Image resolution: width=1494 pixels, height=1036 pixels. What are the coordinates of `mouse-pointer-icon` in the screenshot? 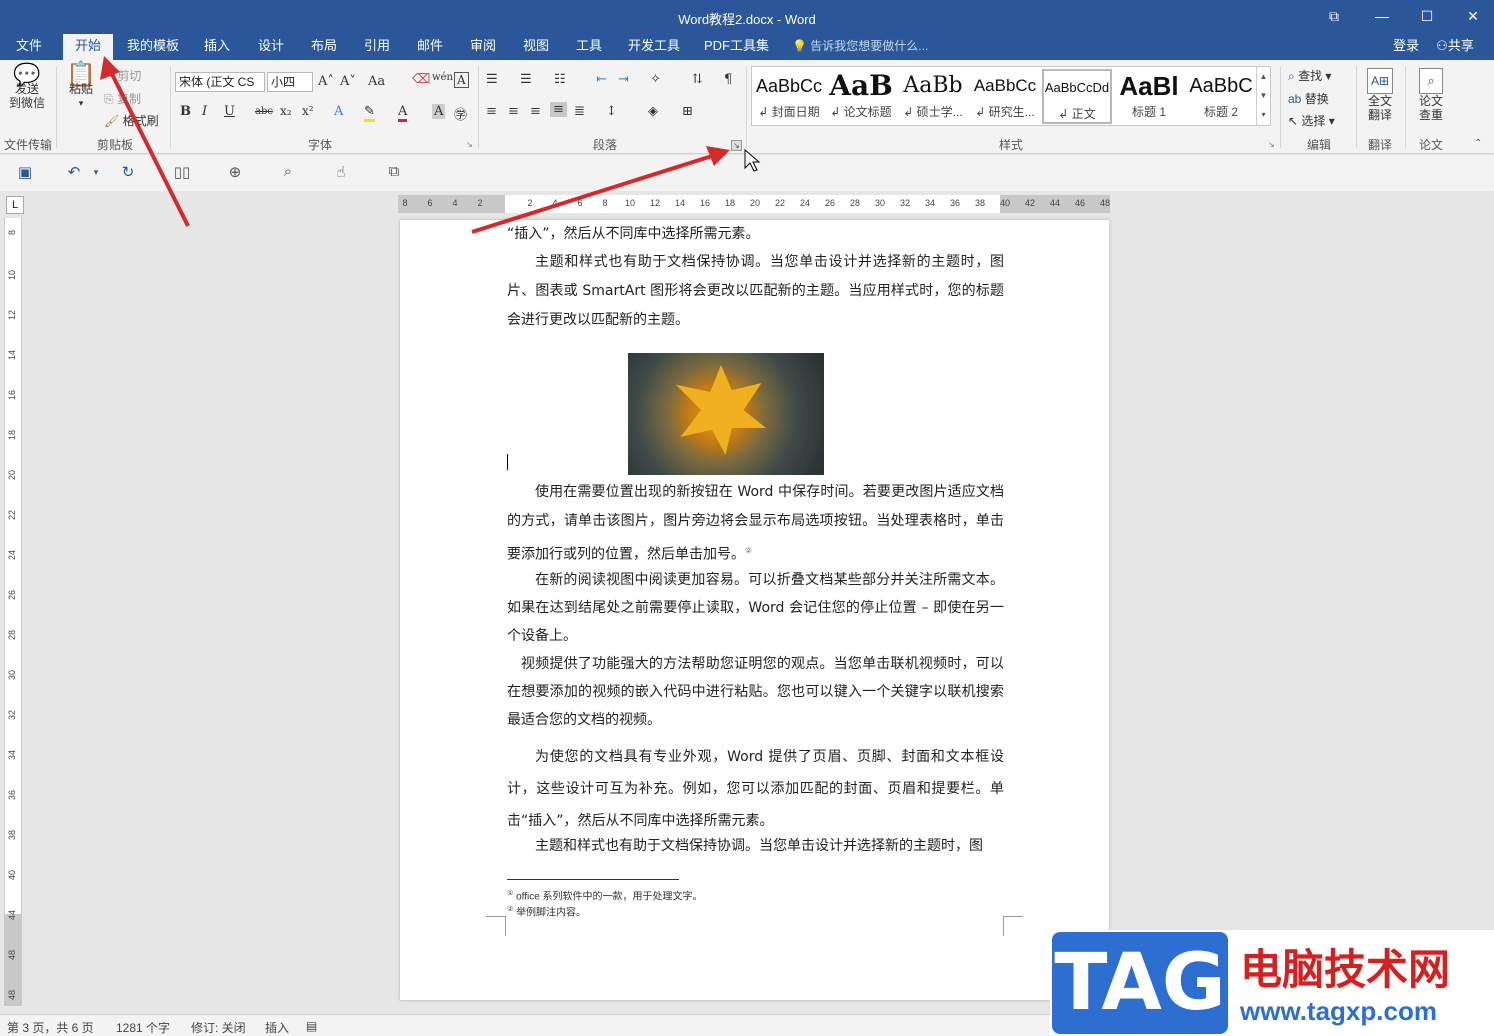 It's located at (752, 160).